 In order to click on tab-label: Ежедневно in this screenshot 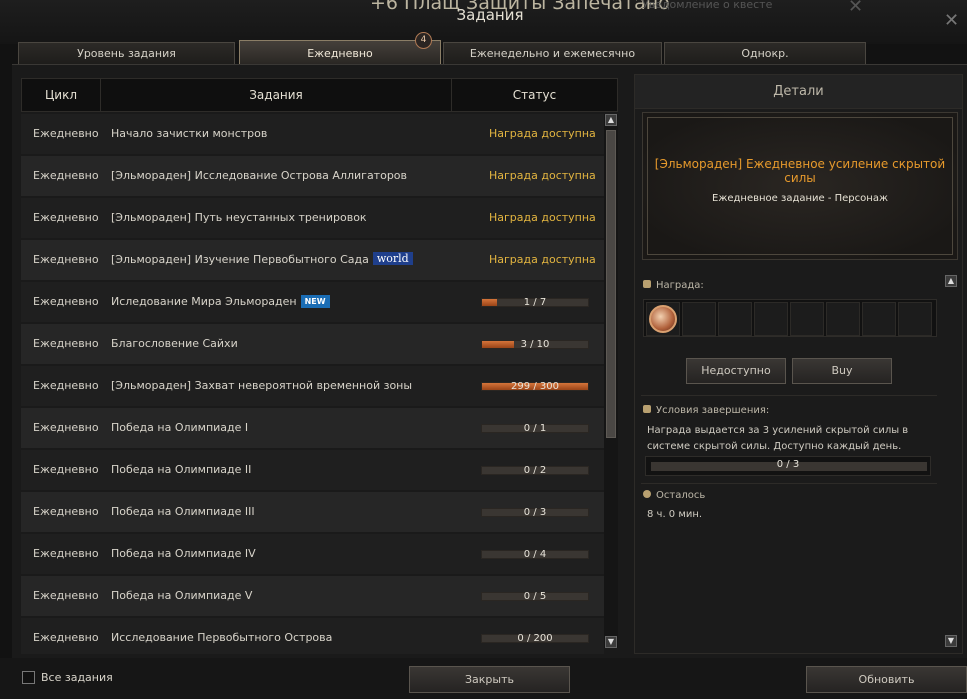, I will do `click(340, 53)`.